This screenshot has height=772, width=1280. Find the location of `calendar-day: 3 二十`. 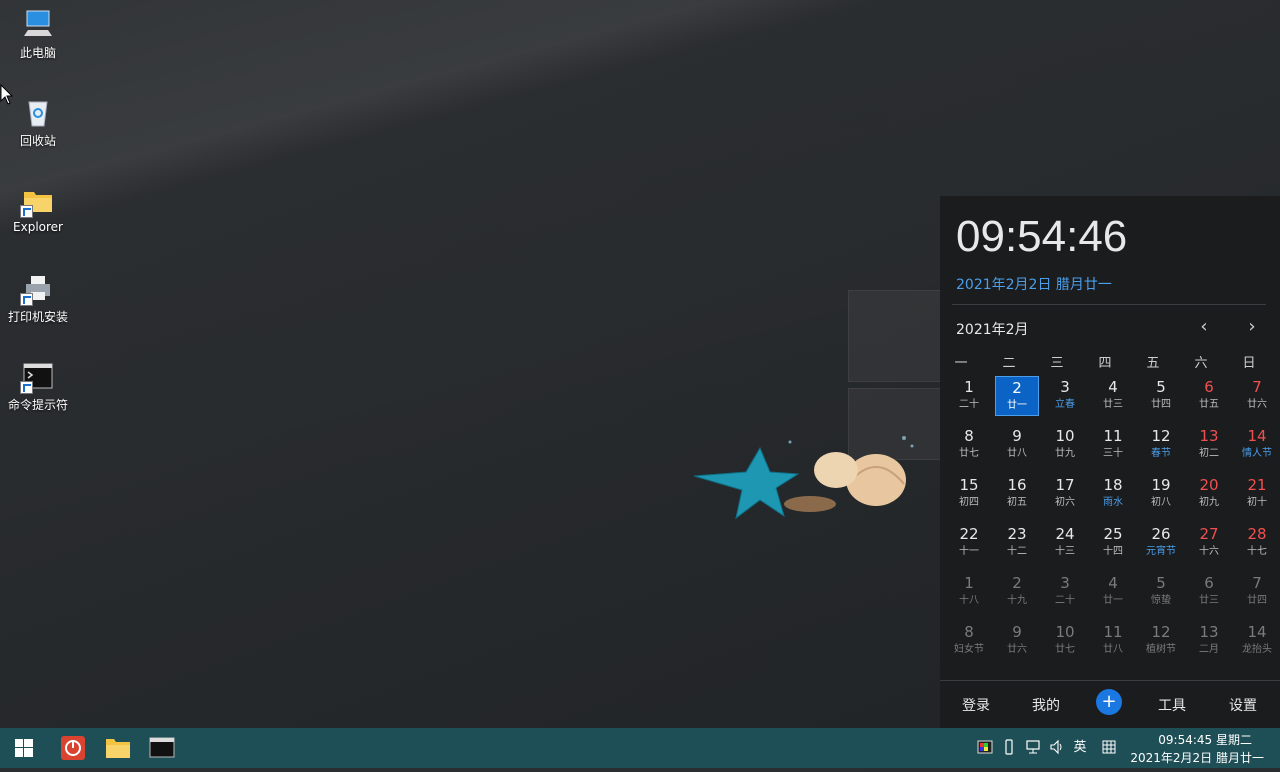

calendar-day: 3 二十 is located at coordinates (1065, 592).